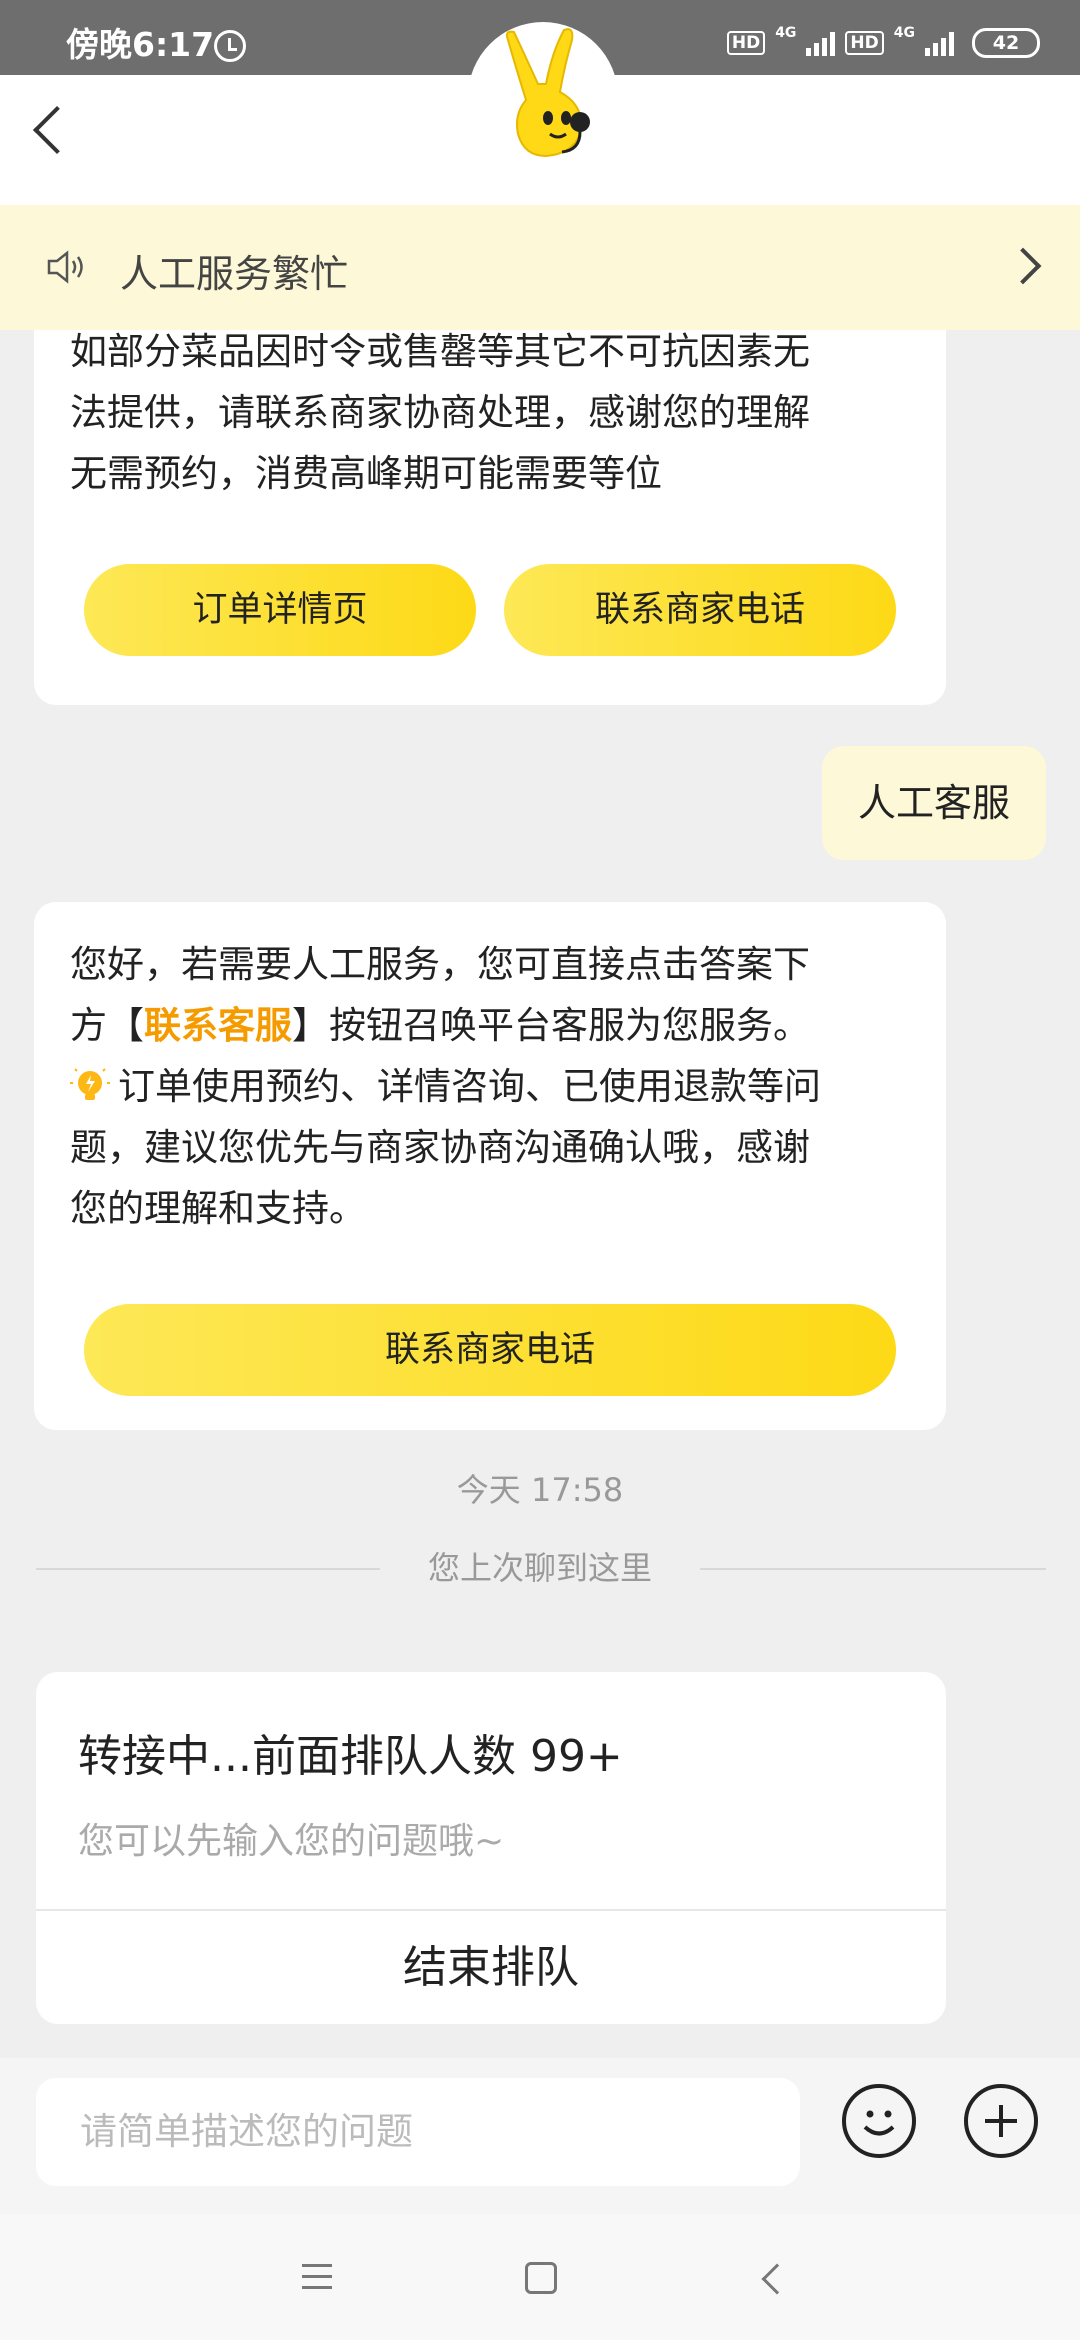 The width and height of the screenshot is (1080, 2340). Describe the element at coordinates (777, 2279) in the screenshot. I see `nav-back-icon` at that location.